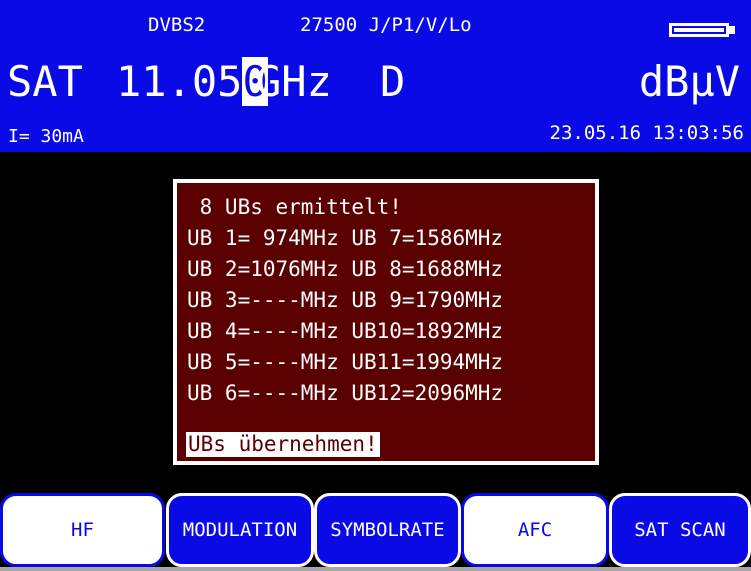 This screenshot has height=571, width=751. Describe the element at coordinates (345, 362) in the screenshot. I see `ub-row: UB 5=----MHz UB11=1994MHz` at that location.